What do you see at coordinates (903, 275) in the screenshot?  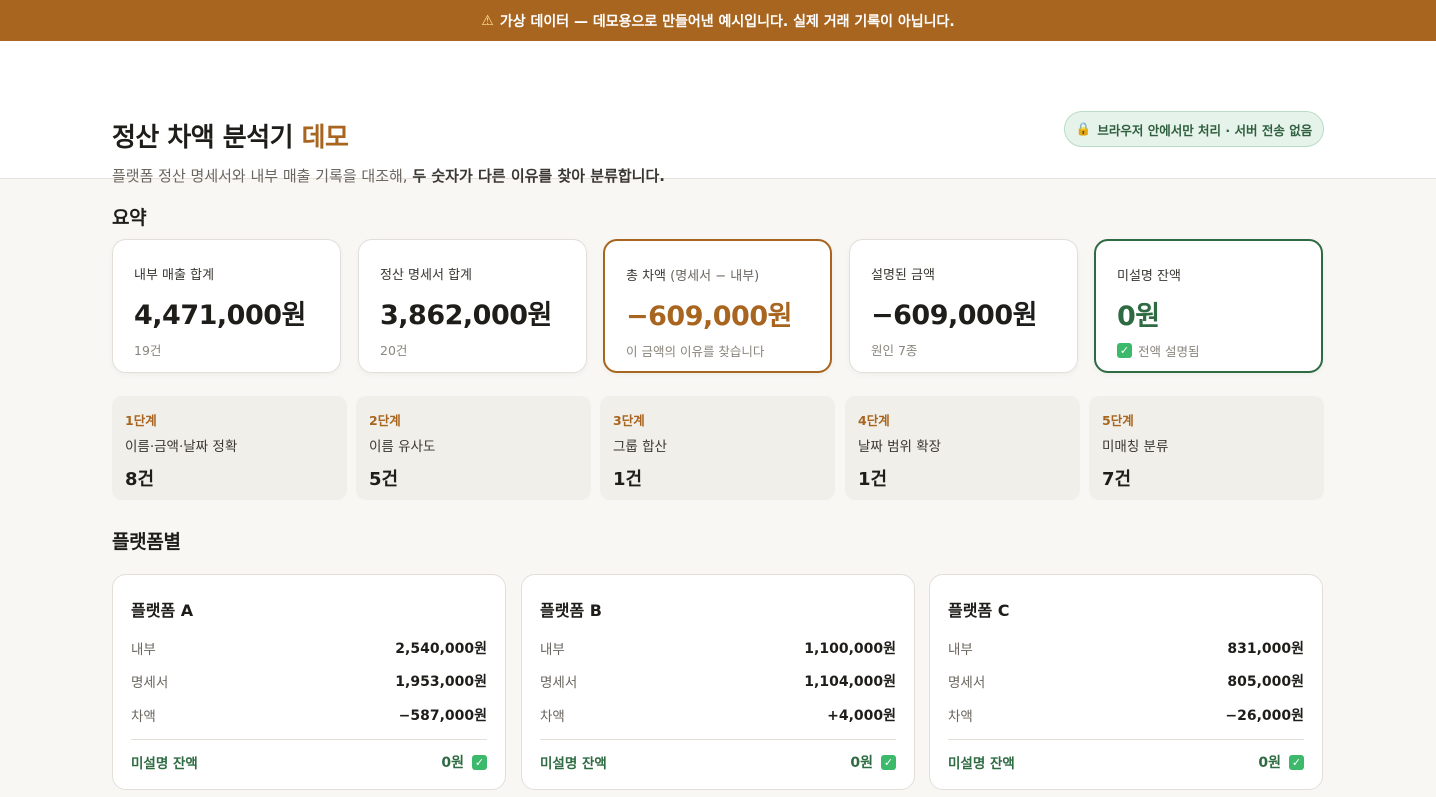 I see `card-label: 설명된 금액` at bounding box center [903, 275].